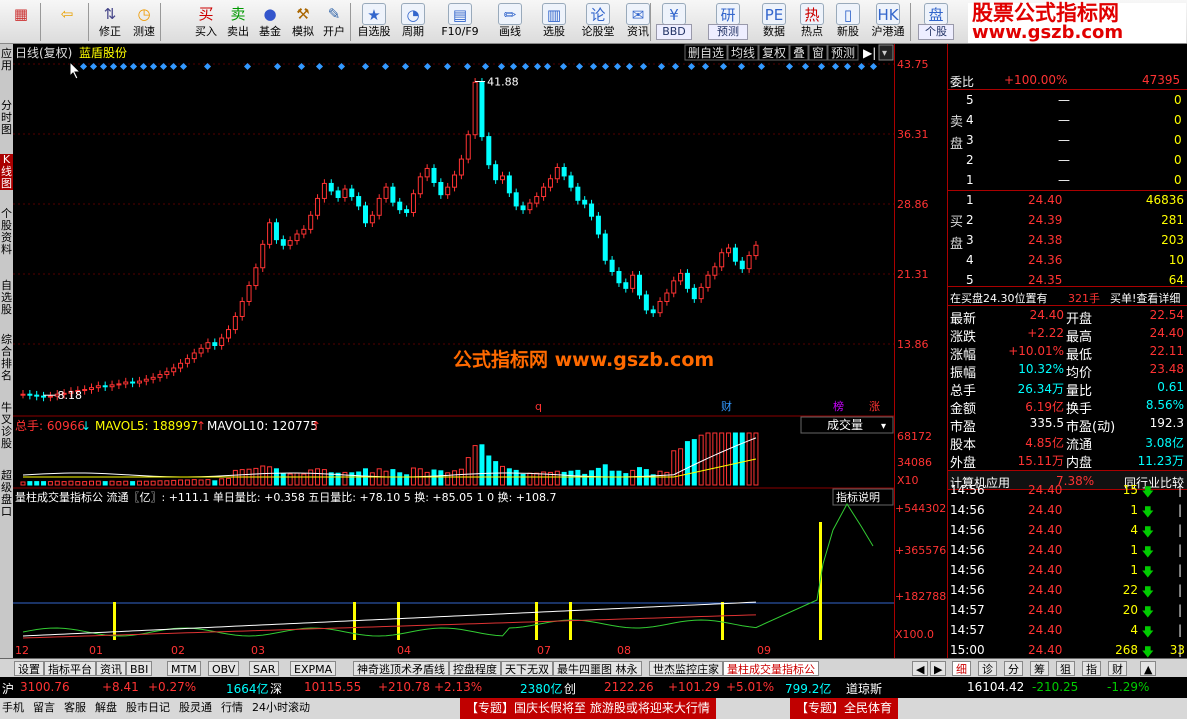 This screenshot has width=1187, height=719. What do you see at coordinates (6, 426) in the screenshot?
I see `side-tab-6: 牛叉诊股` at bounding box center [6, 426].